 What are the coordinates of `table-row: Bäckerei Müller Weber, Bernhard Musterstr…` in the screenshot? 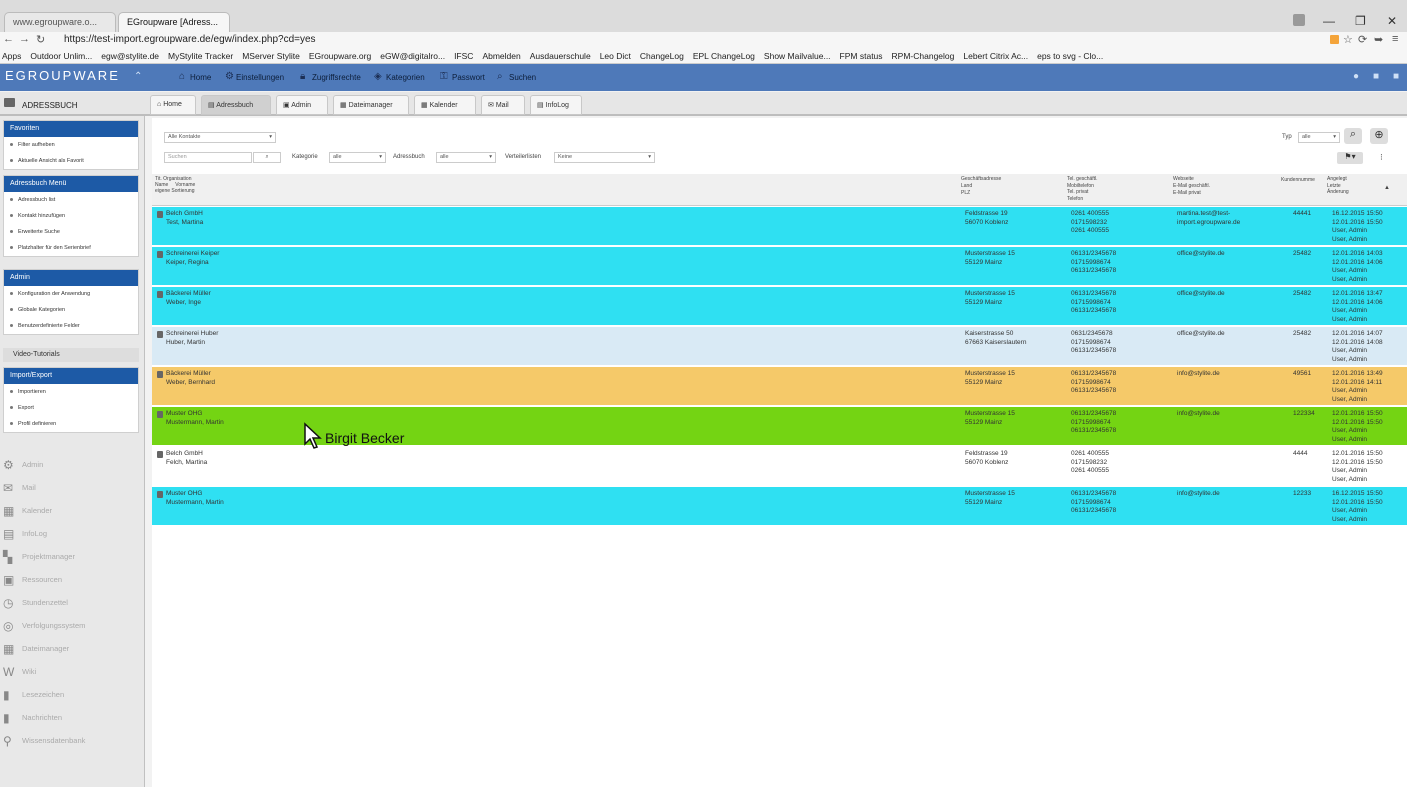 It's located at (779, 386).